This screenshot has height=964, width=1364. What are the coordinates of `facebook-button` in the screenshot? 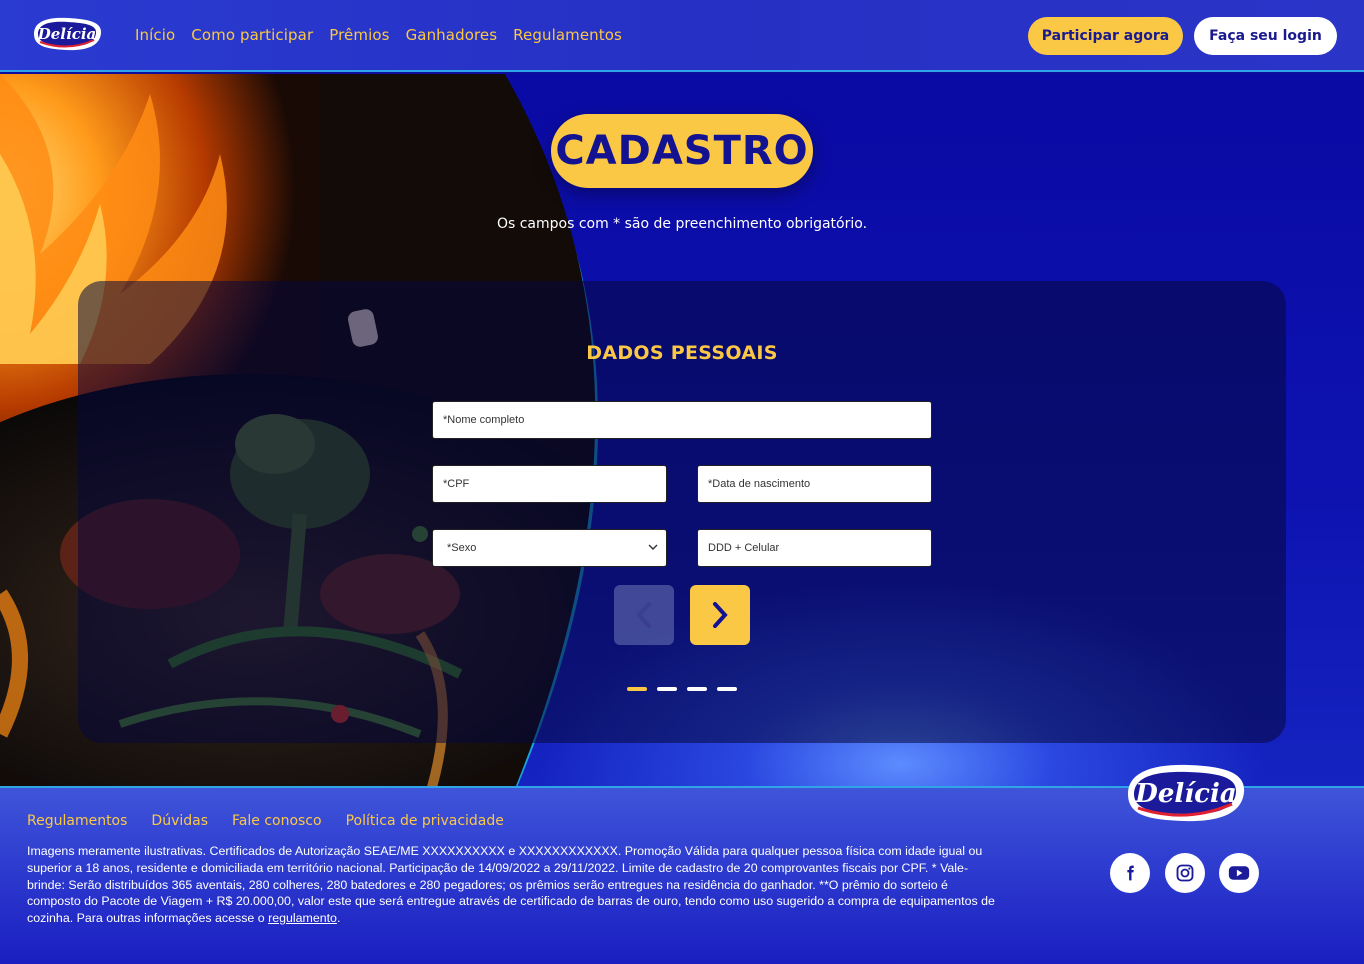 It's located at (1130, 873).